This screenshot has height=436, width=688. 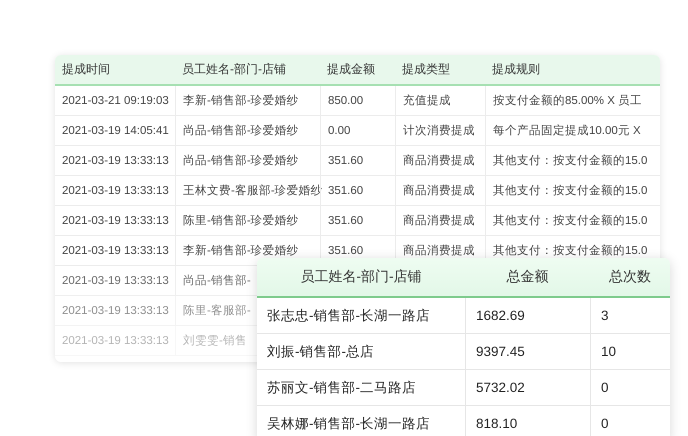 What do you see at coordinates (527, 315) in the screenshot?
I see `table-cell: 1682.69` at bounding box center [527, 315].